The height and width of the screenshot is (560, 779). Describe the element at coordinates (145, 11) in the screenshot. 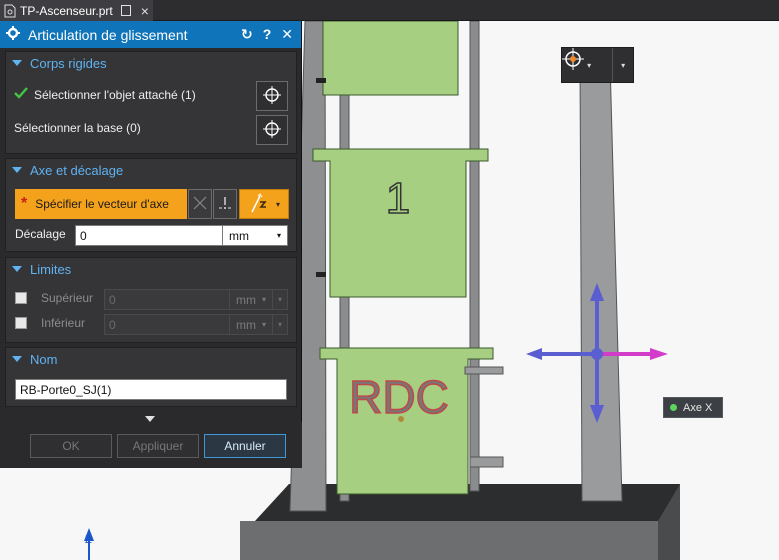

I see `tab-close-icon: ×` at that location.